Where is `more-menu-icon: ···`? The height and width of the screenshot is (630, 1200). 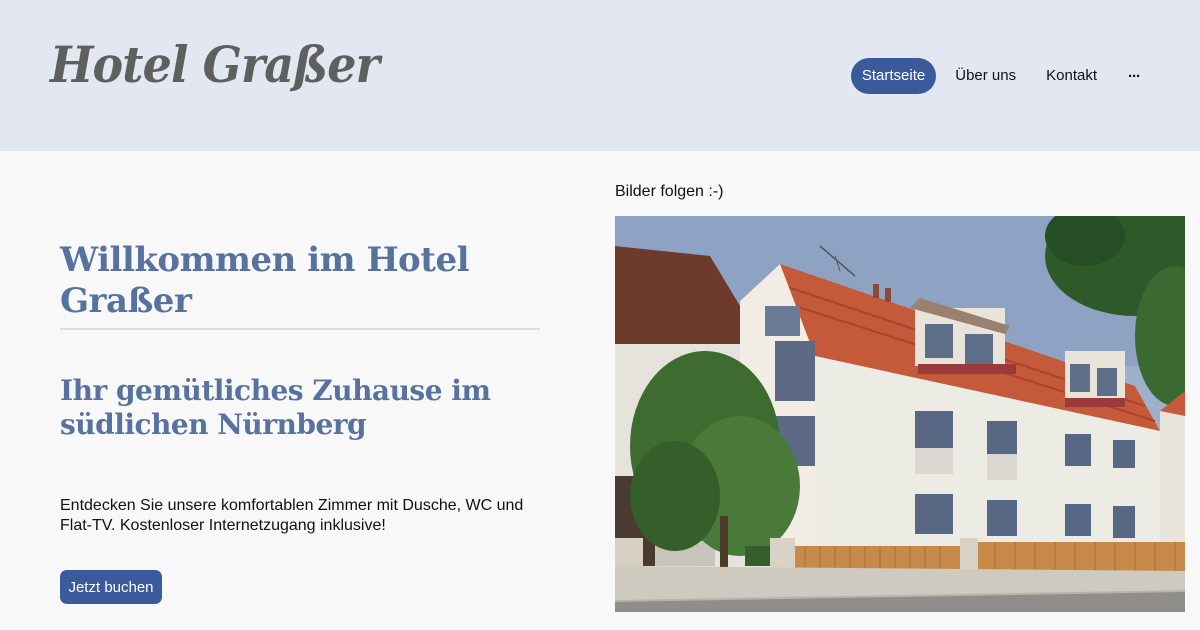 more-menu-icon: ··· is located at coordinates (1134, 76).